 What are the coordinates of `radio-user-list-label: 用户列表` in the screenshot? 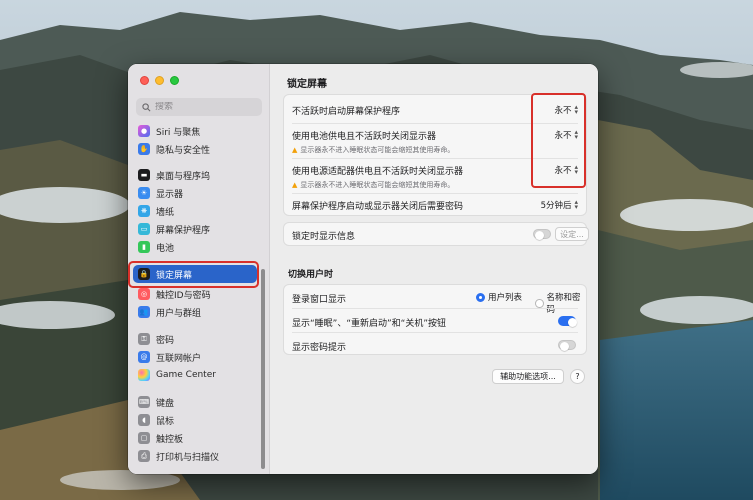 It's located at (505, 298).